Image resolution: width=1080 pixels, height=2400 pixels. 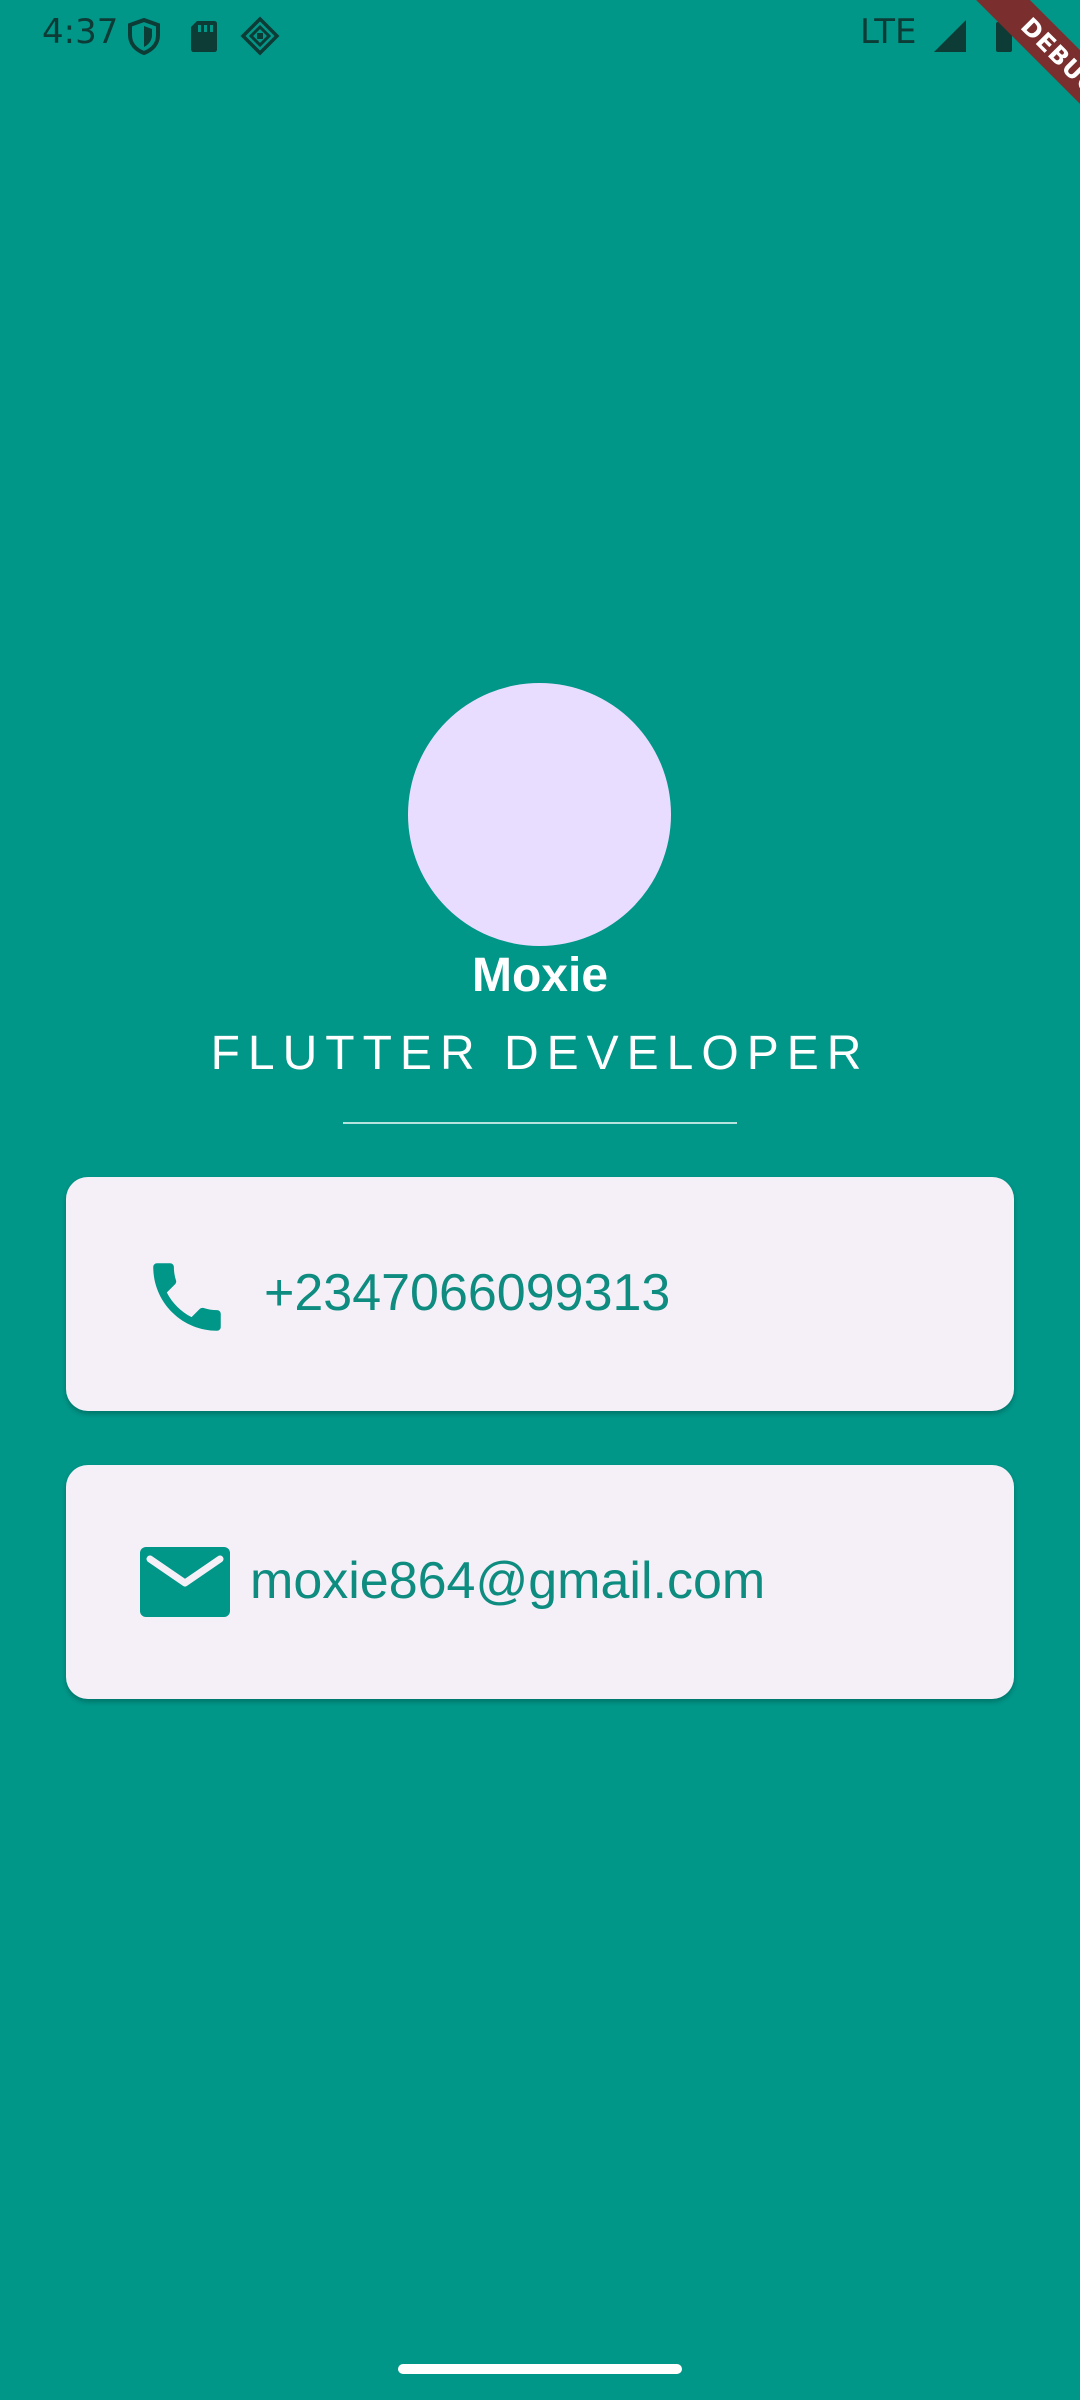 I want to click on avatar, so click(x=539, y=814).